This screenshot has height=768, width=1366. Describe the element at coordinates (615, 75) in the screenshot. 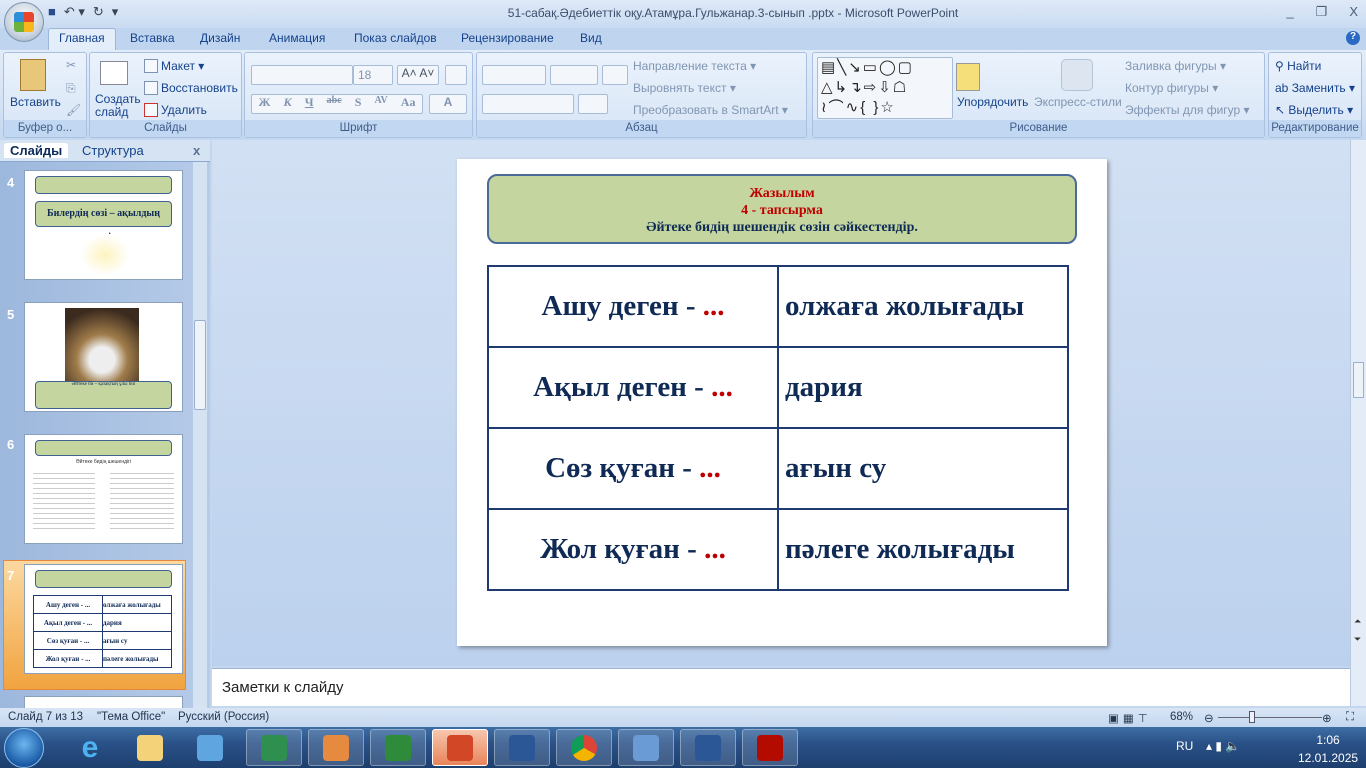

I see `line-spacing-button` at that location.